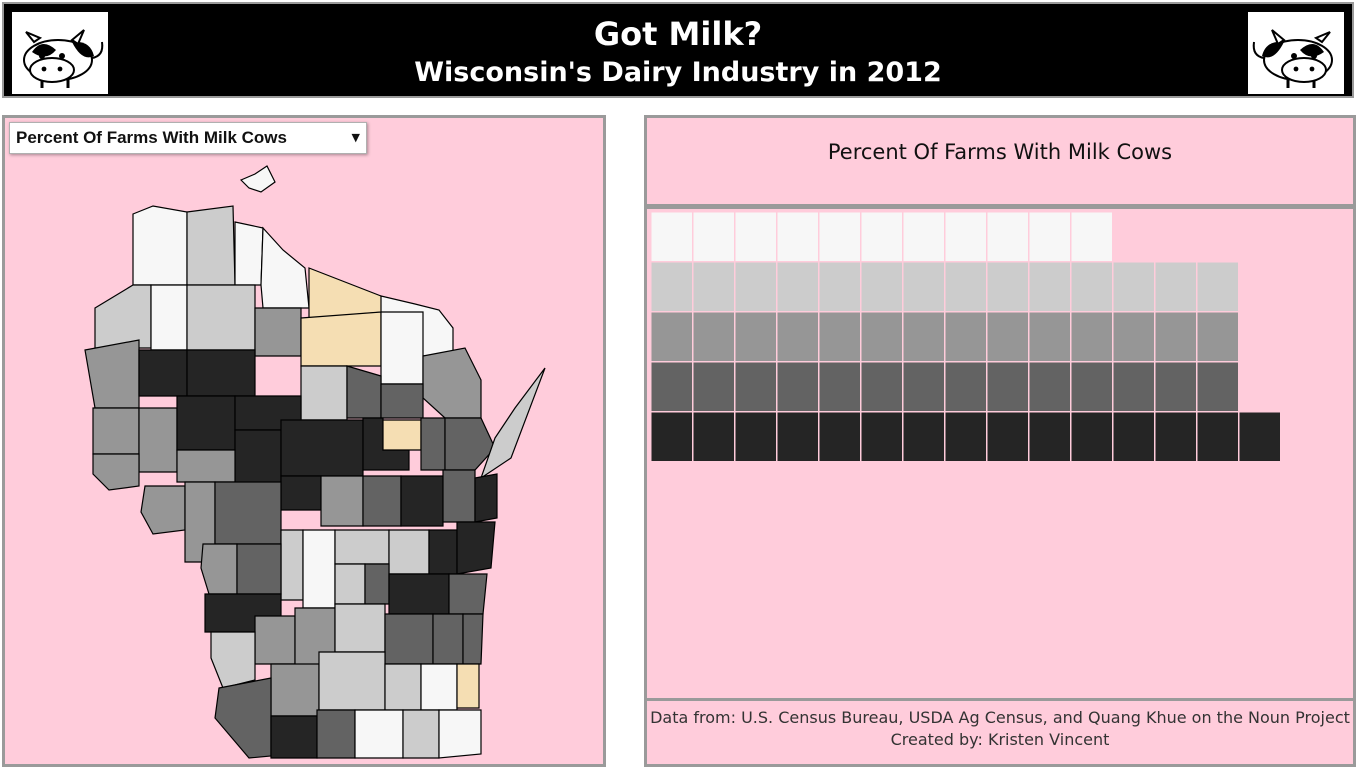 This screenshot has height=770, width=1360. I want to click on chart-title: Percent Of Farms With Milk Cows, so click(1000, 152).